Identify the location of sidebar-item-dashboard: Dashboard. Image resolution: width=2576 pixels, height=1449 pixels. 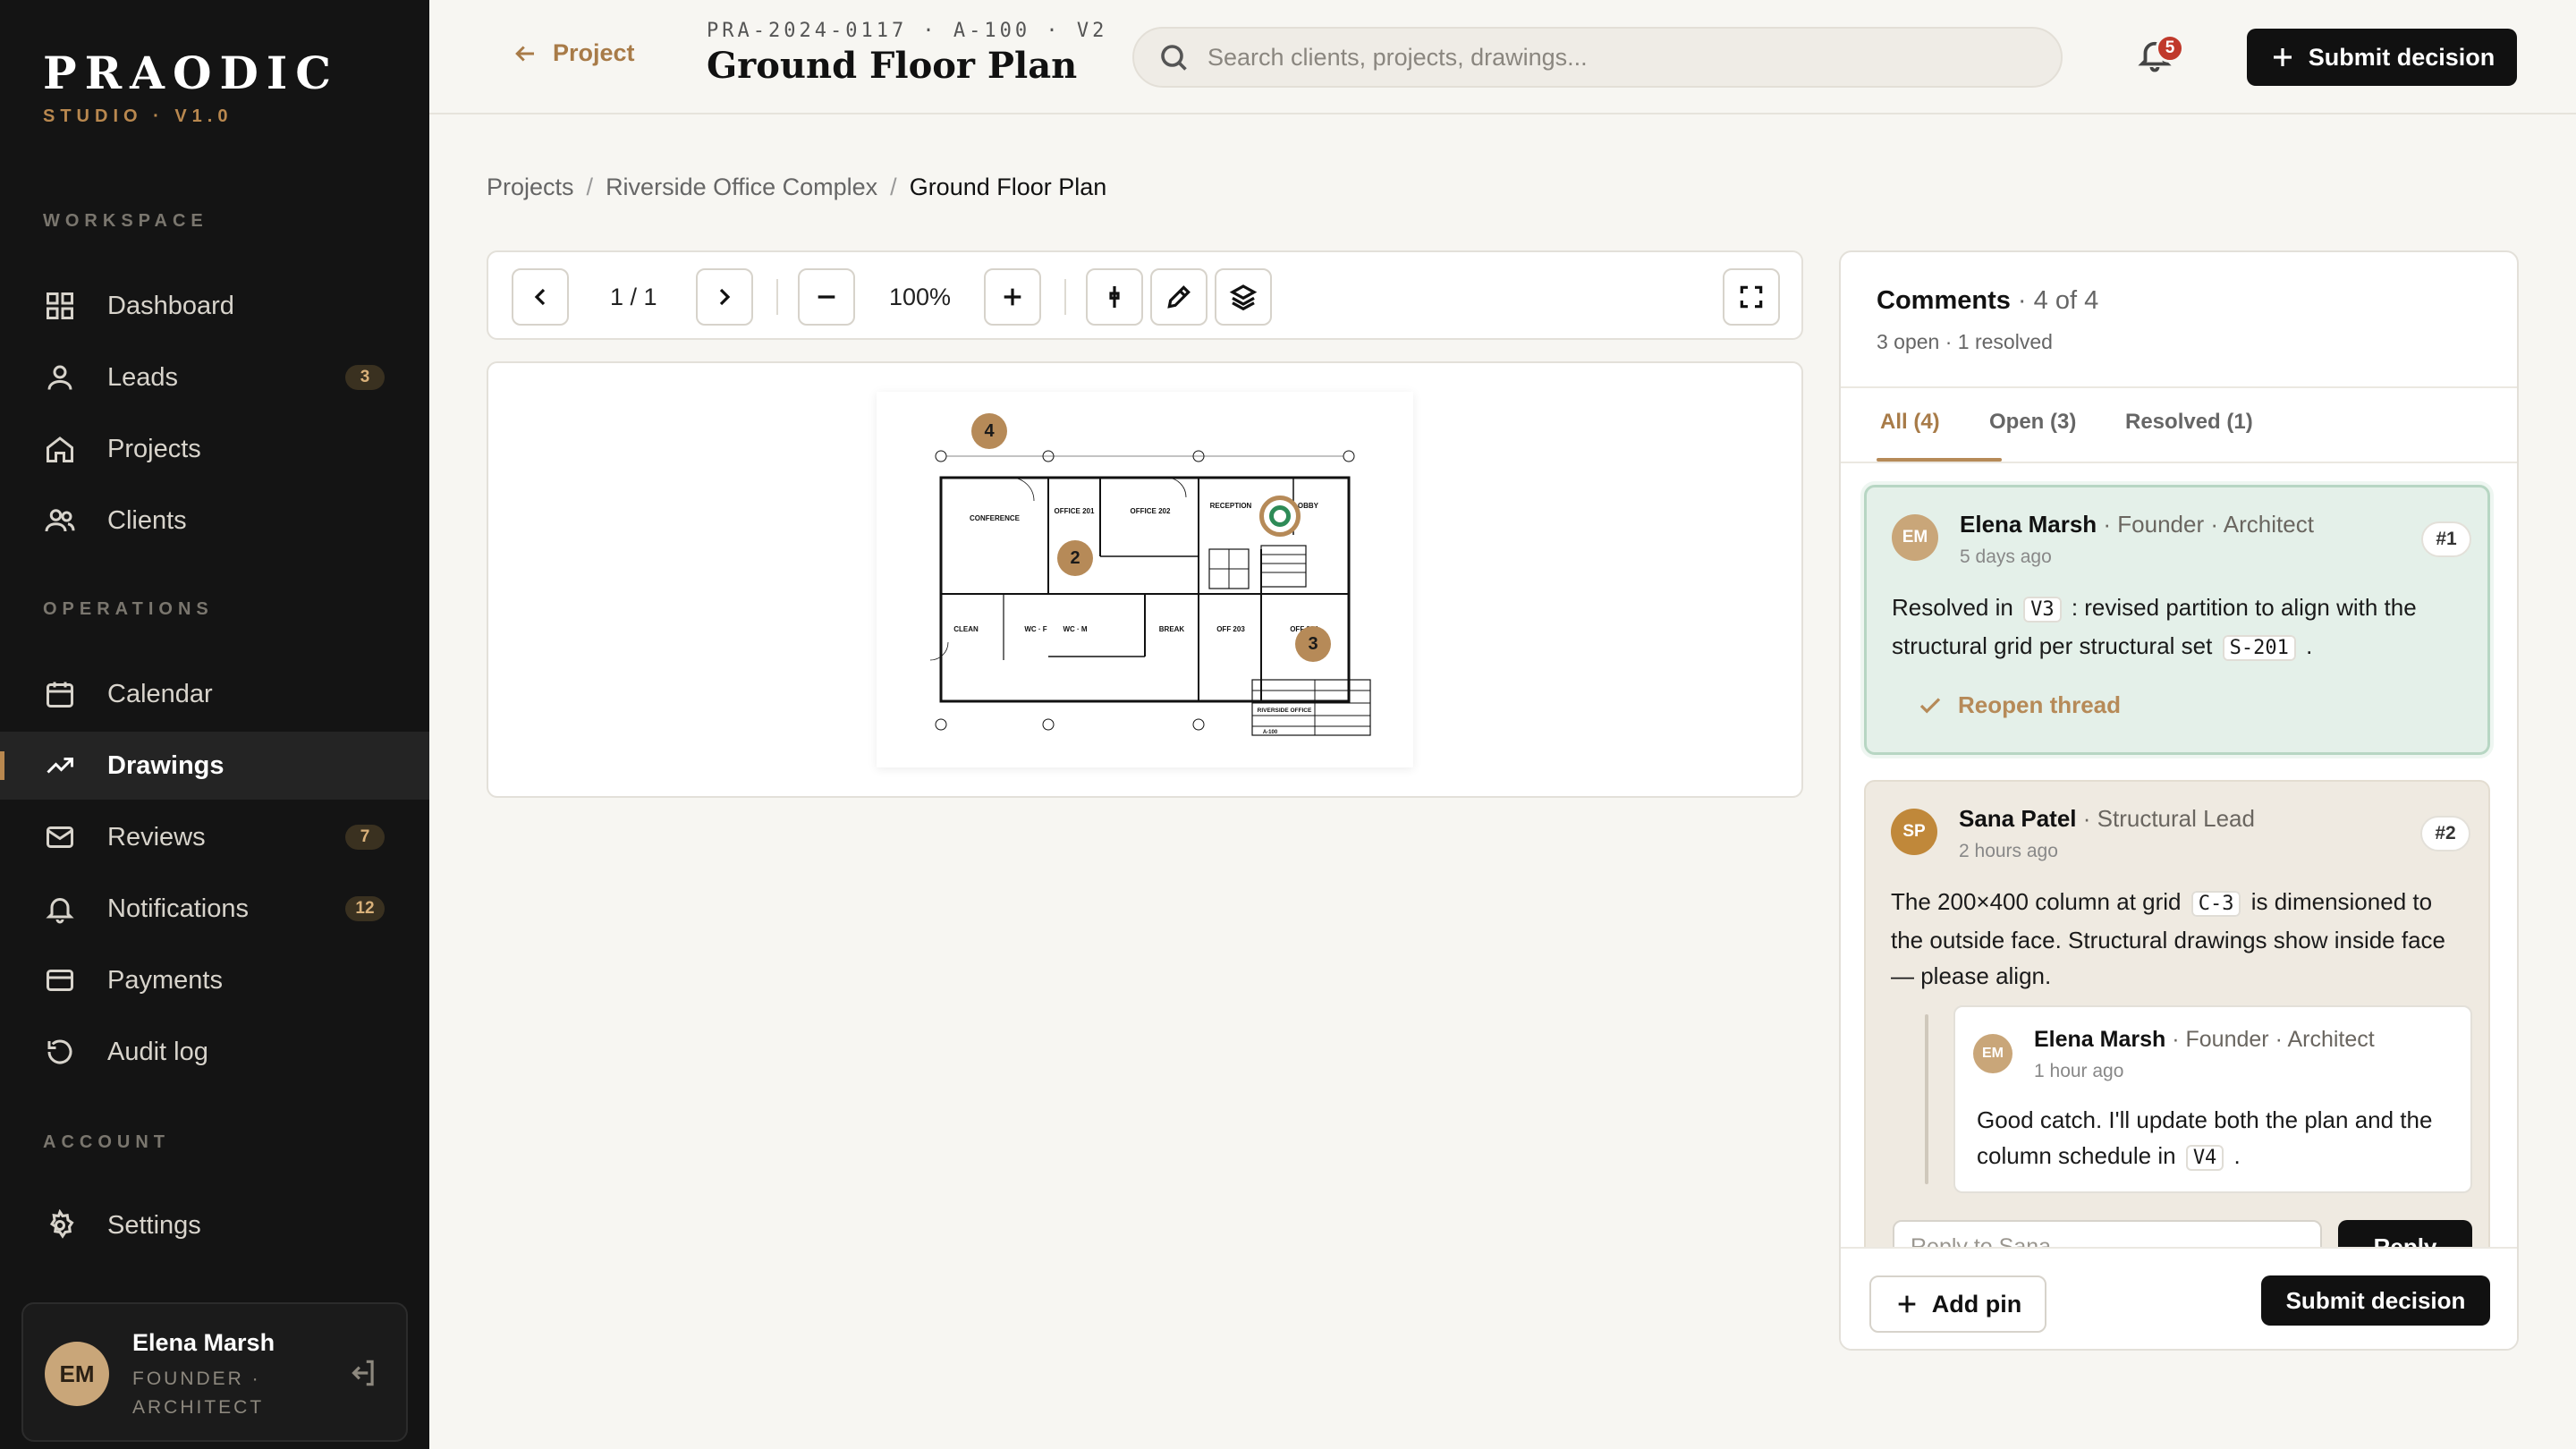
(214, 306).